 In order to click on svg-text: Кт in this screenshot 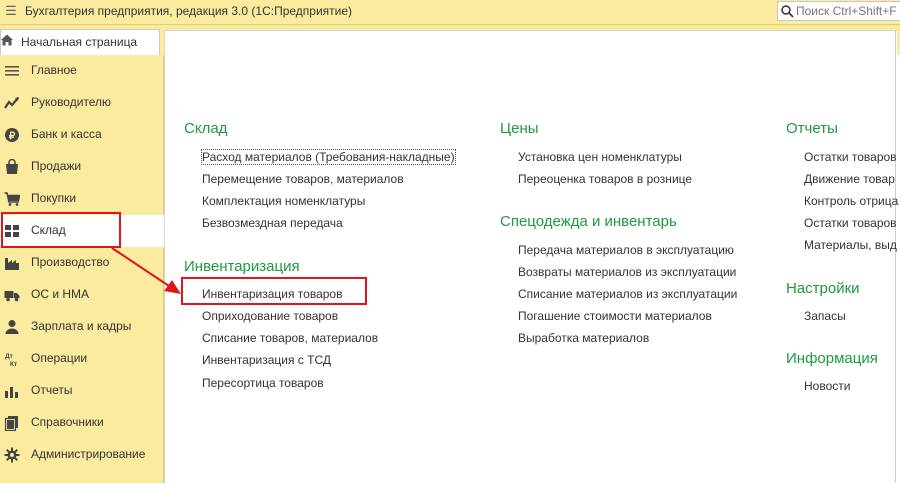, I will do `click(13, 364)`.